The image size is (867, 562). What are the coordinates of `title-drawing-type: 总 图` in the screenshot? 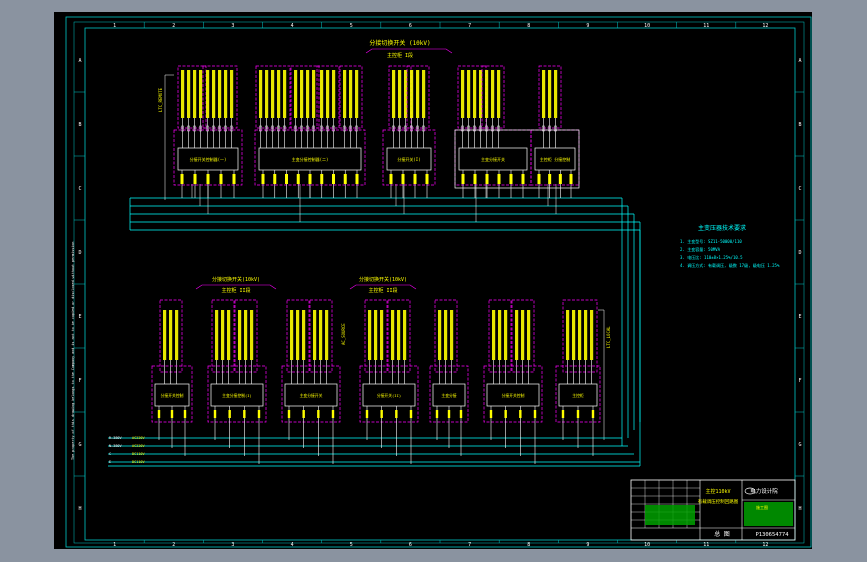 It's located at (722, 534).